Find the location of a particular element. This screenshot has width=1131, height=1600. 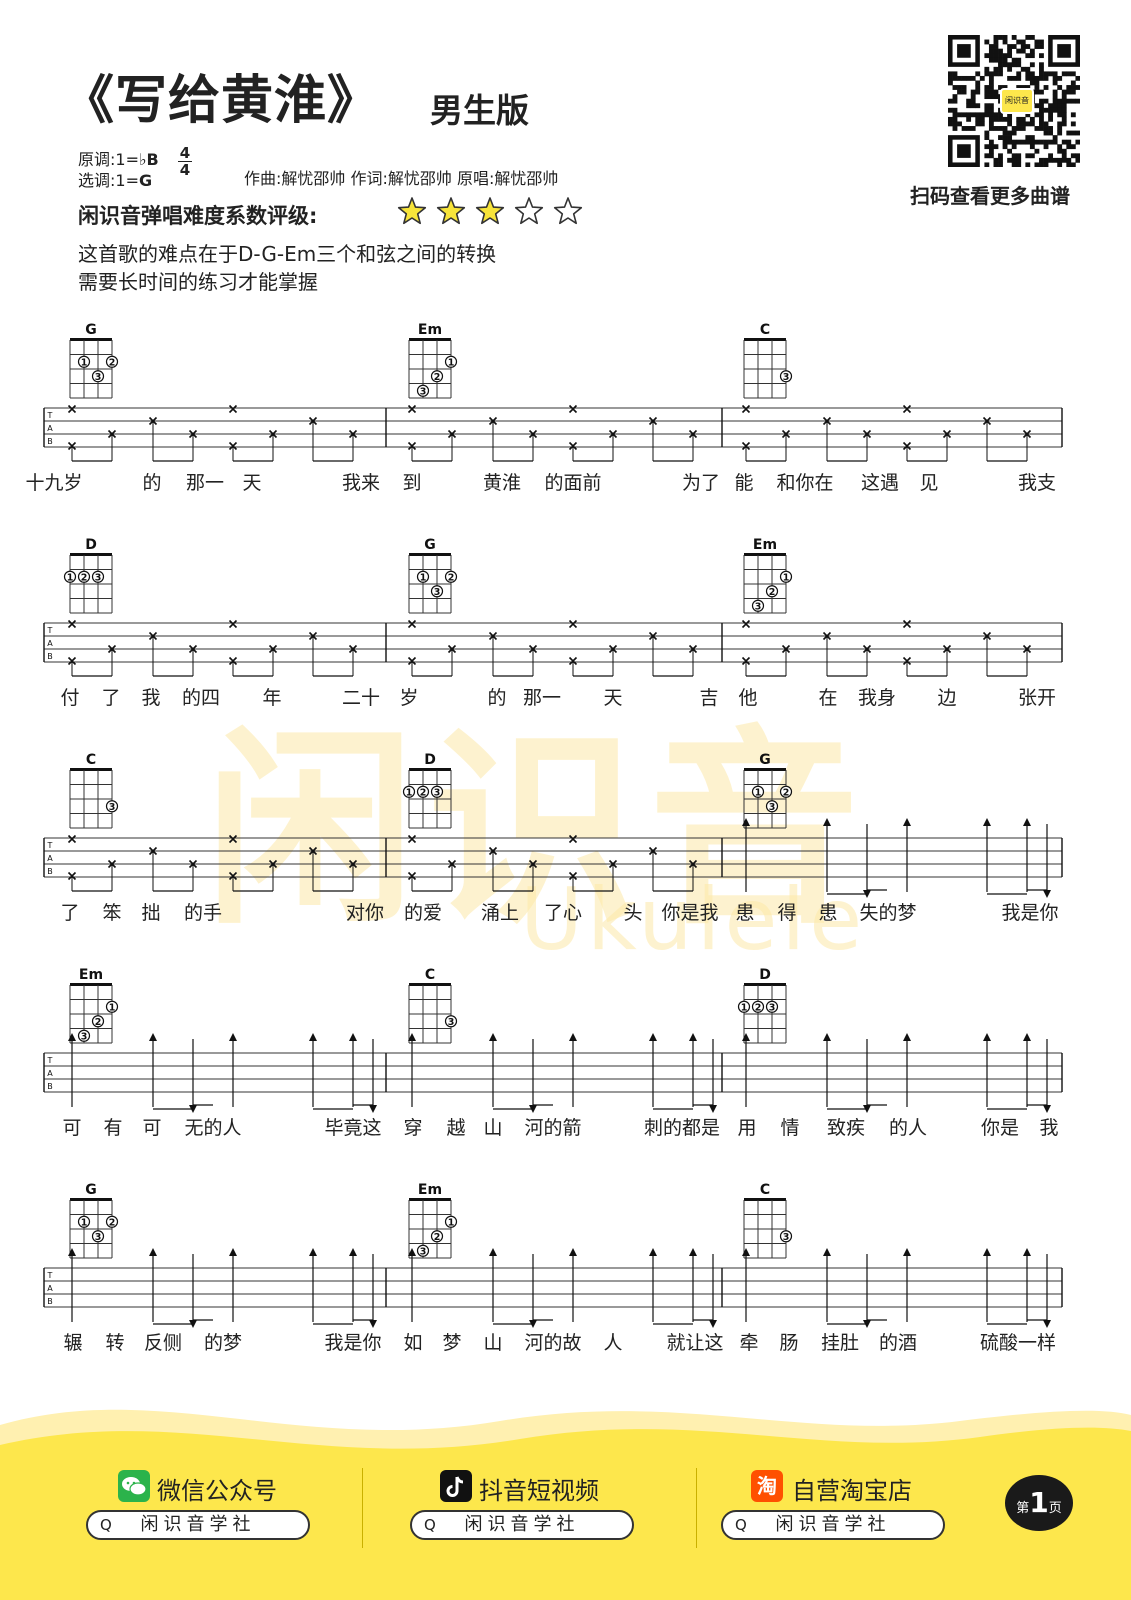

tab-letter: T is located at coordinates (50, 415).